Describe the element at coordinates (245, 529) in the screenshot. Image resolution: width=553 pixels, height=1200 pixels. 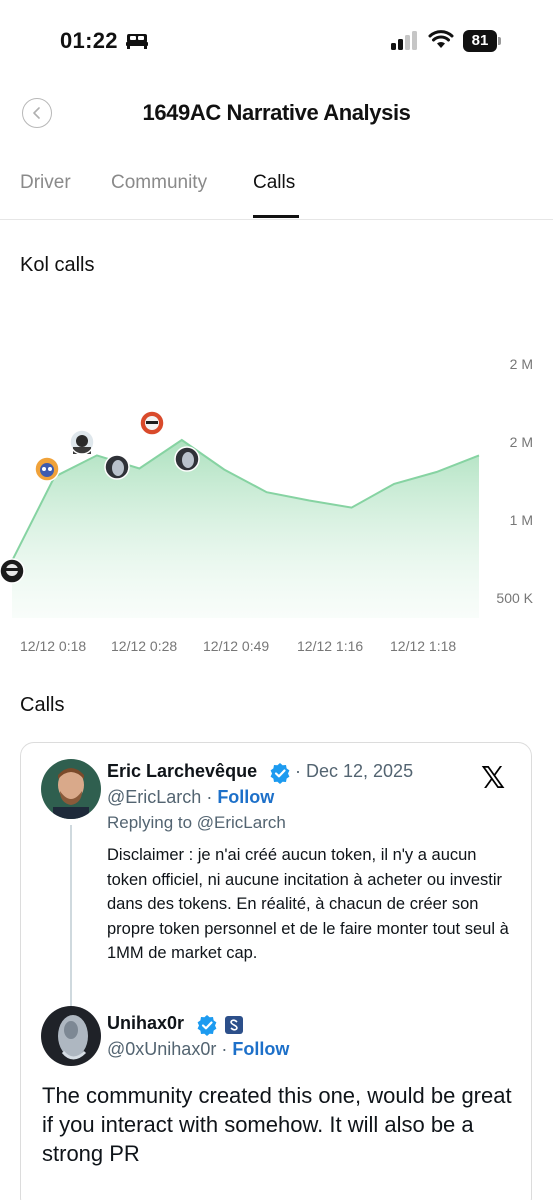
I see `chart-area` at that location.